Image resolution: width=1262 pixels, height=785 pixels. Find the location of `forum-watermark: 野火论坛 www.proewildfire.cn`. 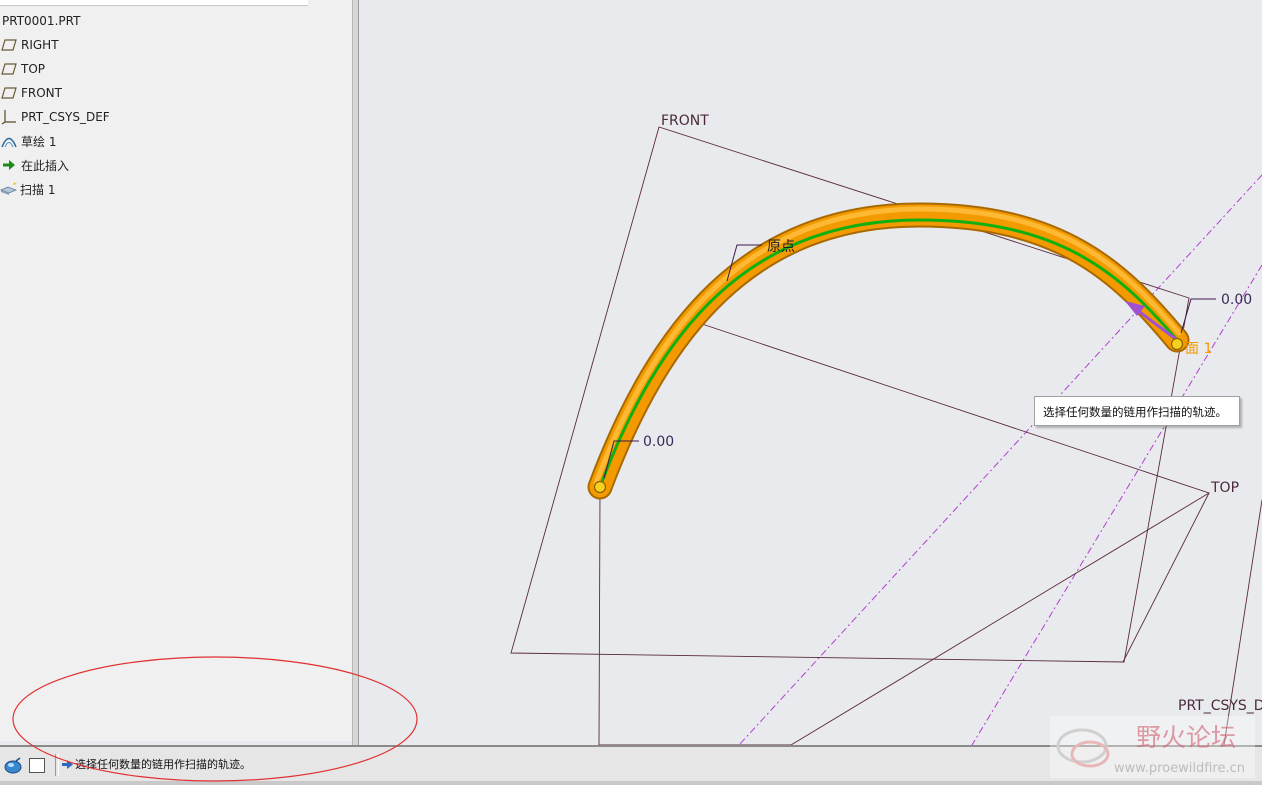

forum-watermark: 野火论坛 www.proewildfire.cn is located at coordinates (1152, 747).